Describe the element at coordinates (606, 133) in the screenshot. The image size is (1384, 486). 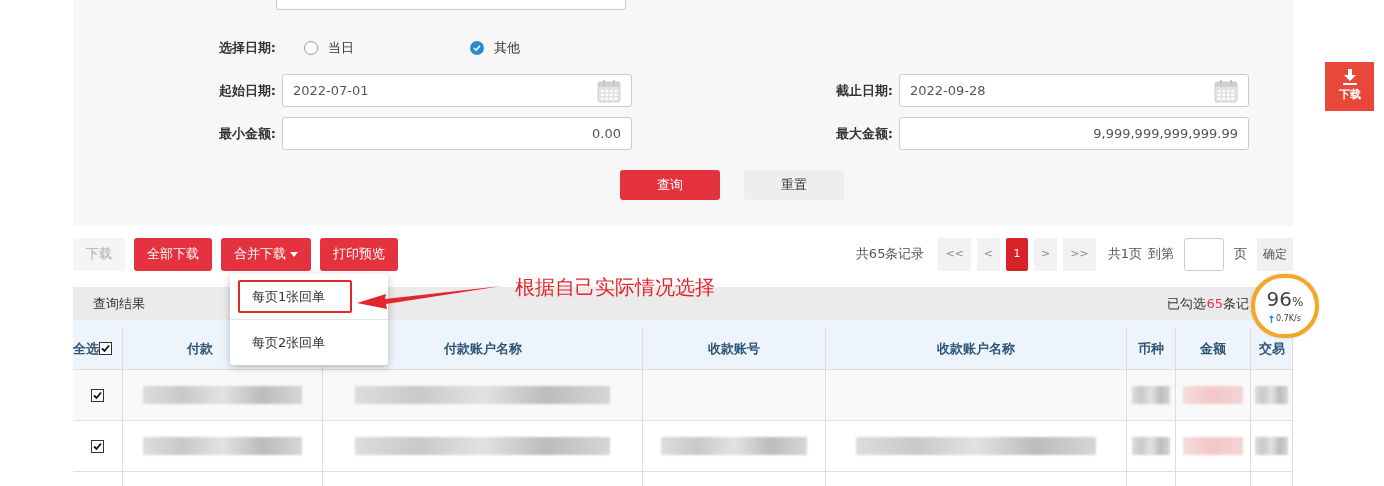
I see `field-value: 0.00` at that location.